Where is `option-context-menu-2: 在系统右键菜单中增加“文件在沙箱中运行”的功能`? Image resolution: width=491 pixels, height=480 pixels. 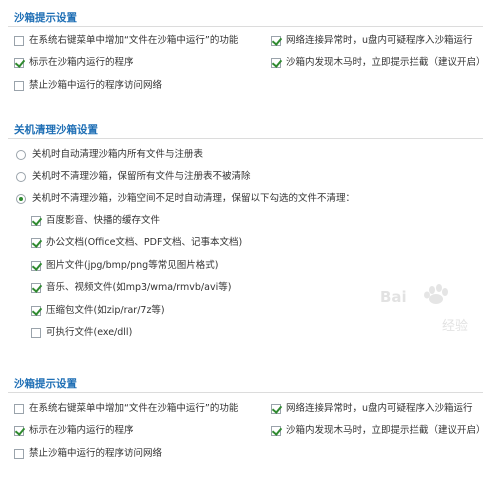 option-context-menu-2: 在系统右键菜单中增加“文件在沙箱中运行”的功能 is located at coordinates (126, 409).